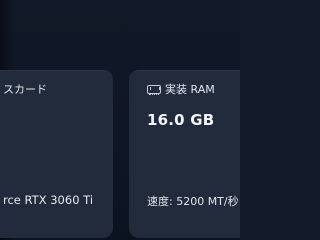 The image size is (320, 240). What do you see at coordinates (154, 90) in the screenshot?
I see `ram-icon` at bounding box center [154, 90].